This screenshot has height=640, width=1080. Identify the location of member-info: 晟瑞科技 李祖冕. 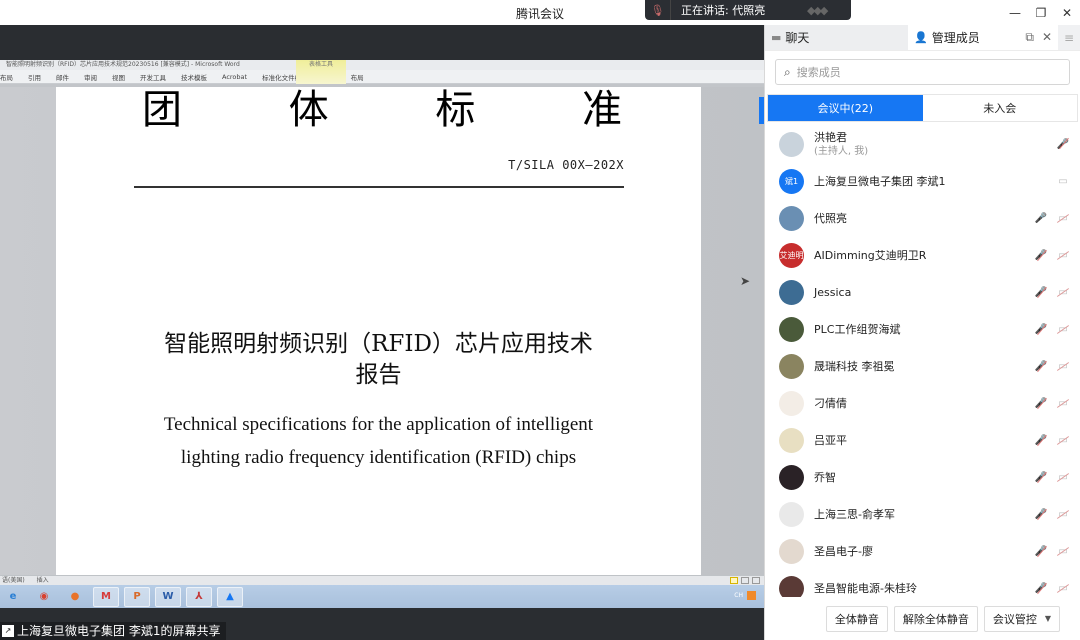
(854, 367).